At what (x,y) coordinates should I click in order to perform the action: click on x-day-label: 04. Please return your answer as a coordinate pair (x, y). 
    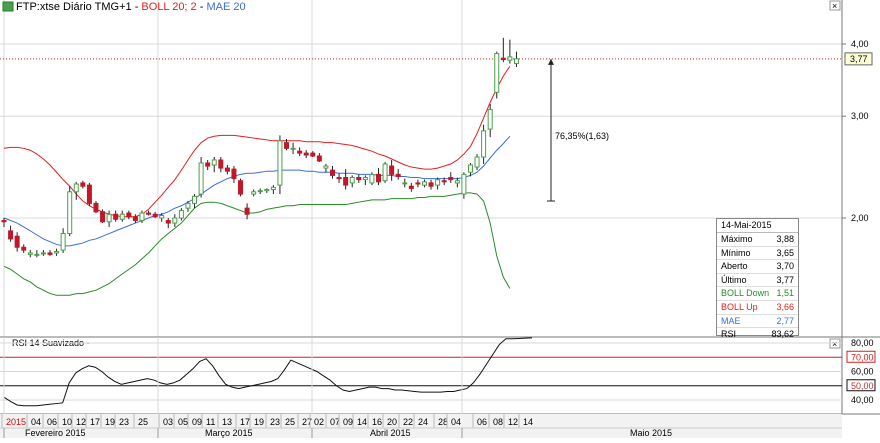
    Looking at the image, I should click on (456, 422).